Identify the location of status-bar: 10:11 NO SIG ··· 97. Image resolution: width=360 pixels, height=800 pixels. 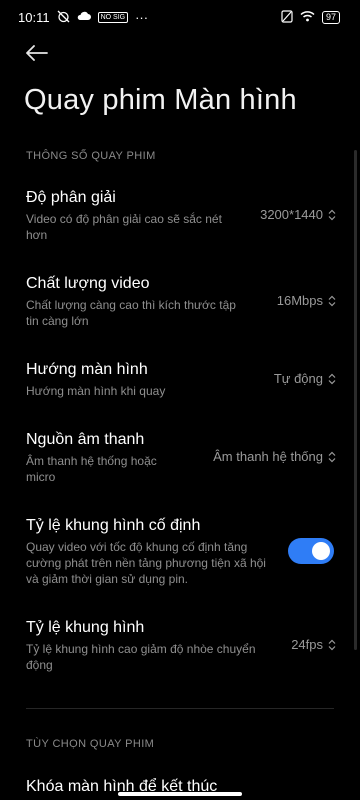
(180, 17).